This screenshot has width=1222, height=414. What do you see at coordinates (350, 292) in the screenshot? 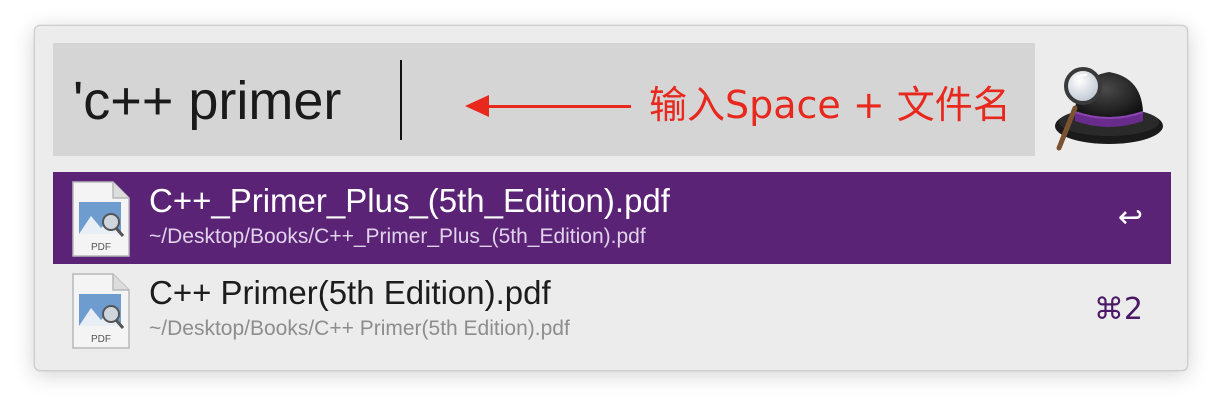
I see `result-title: C++ Primer(5th Edition).pdf` at bounding box center [350, 292].